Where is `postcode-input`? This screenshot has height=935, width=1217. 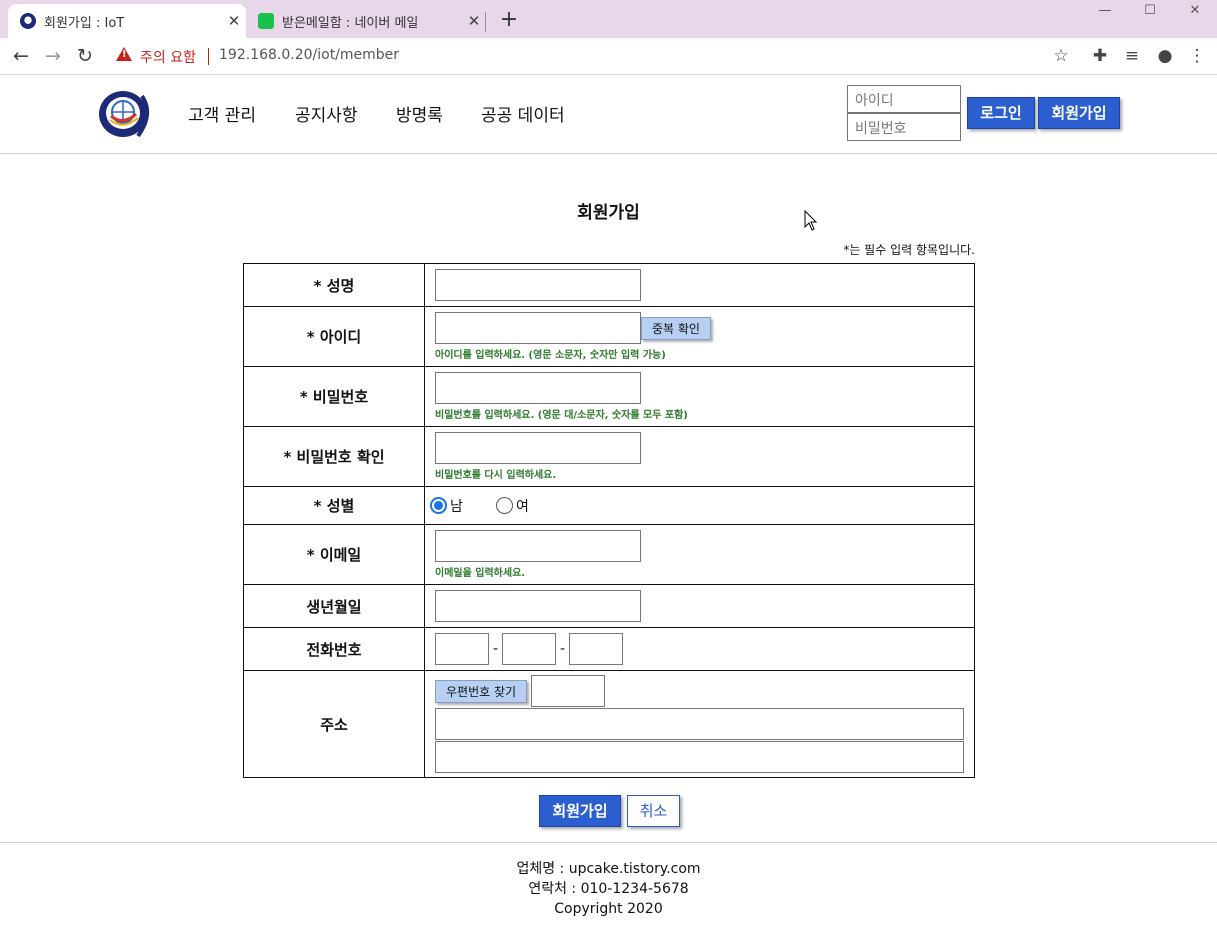
postcode-input is located at coordinates (568, 691).